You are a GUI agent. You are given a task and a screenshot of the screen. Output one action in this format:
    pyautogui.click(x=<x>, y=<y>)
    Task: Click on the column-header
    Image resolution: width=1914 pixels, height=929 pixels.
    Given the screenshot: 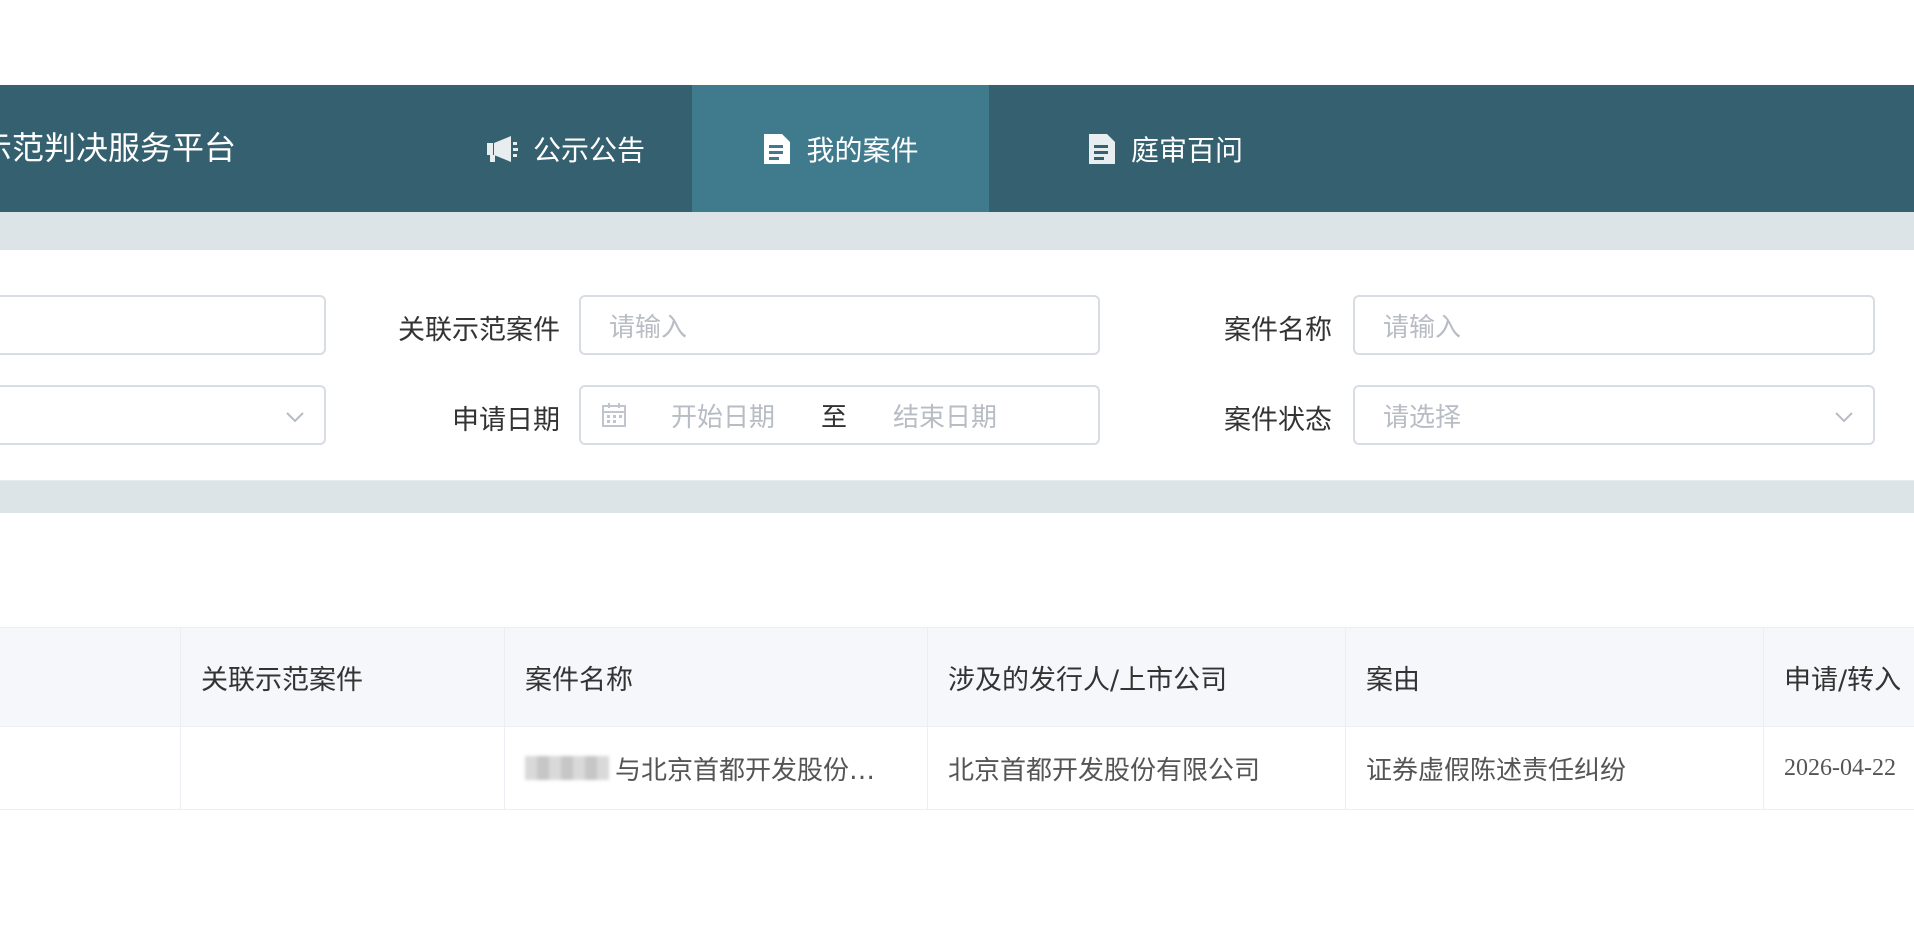 What is the action you would take?
    pyautogui.click(x=90, y=677)
    